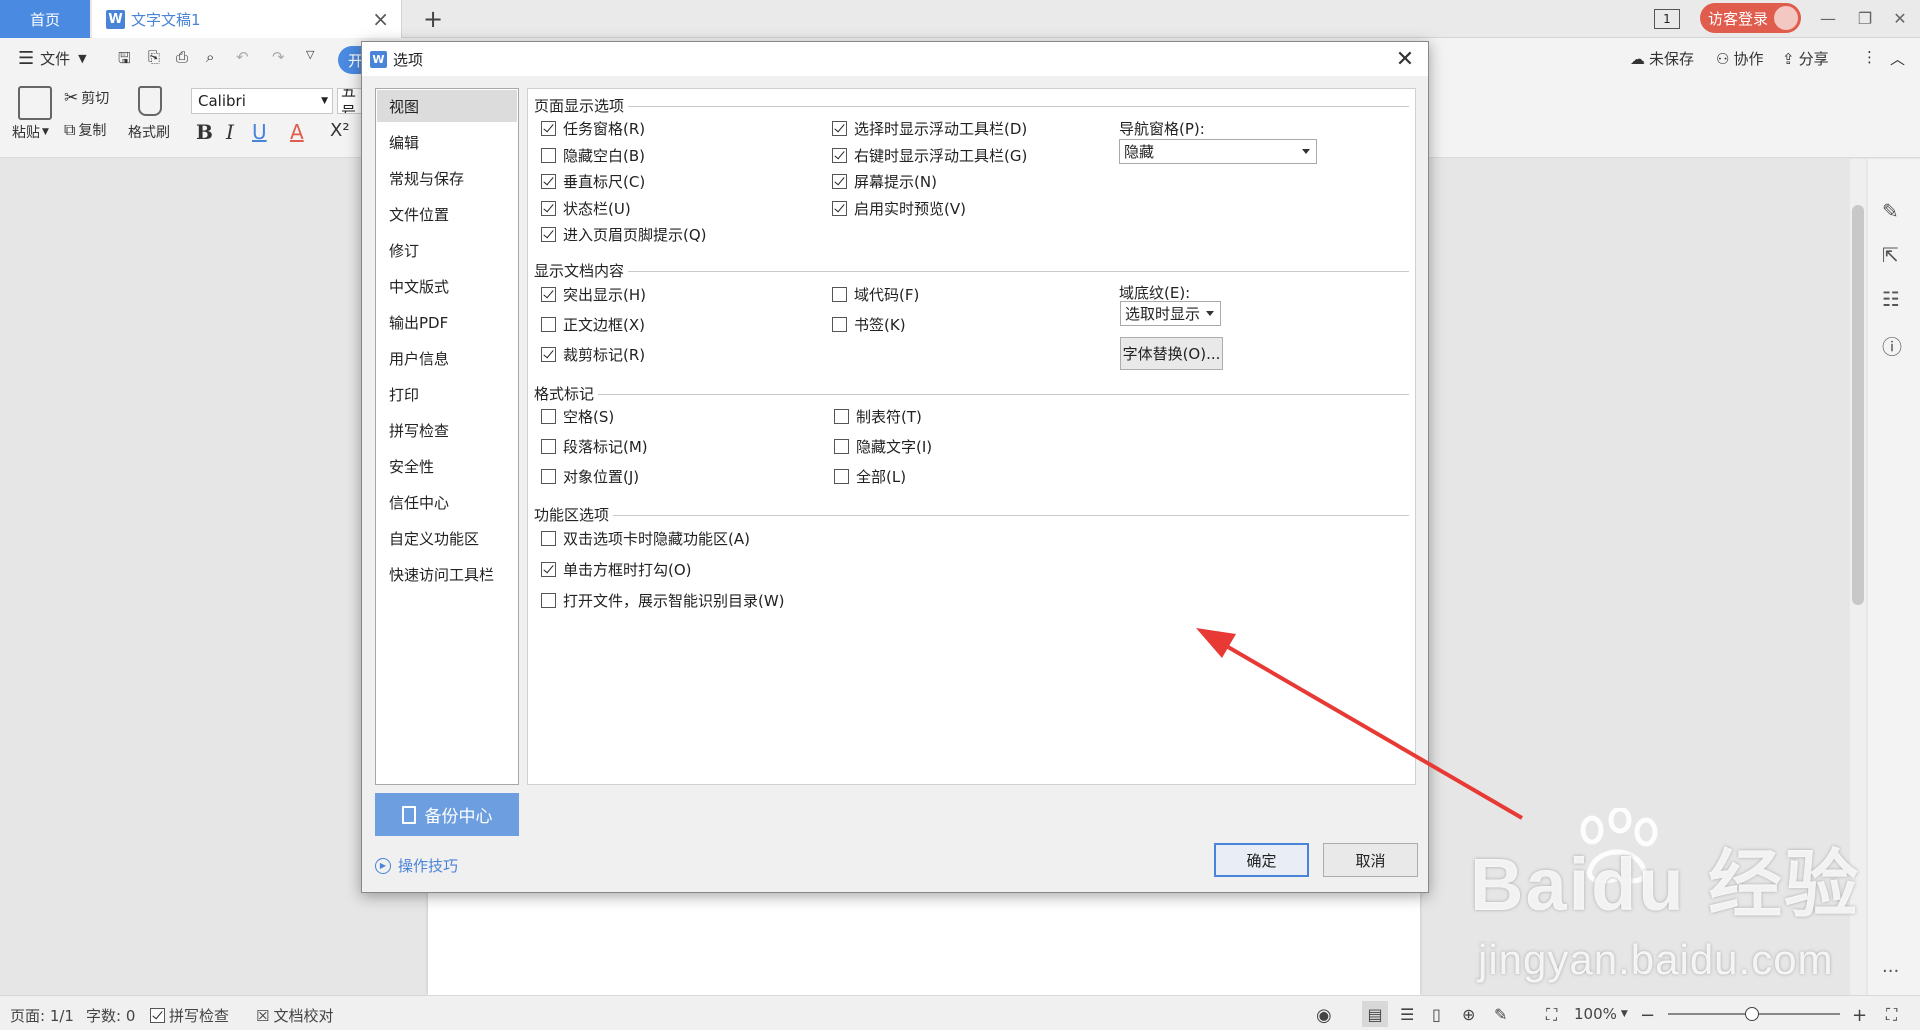  I want to click on nav-item: 自定义功能区, so click(447, 538).